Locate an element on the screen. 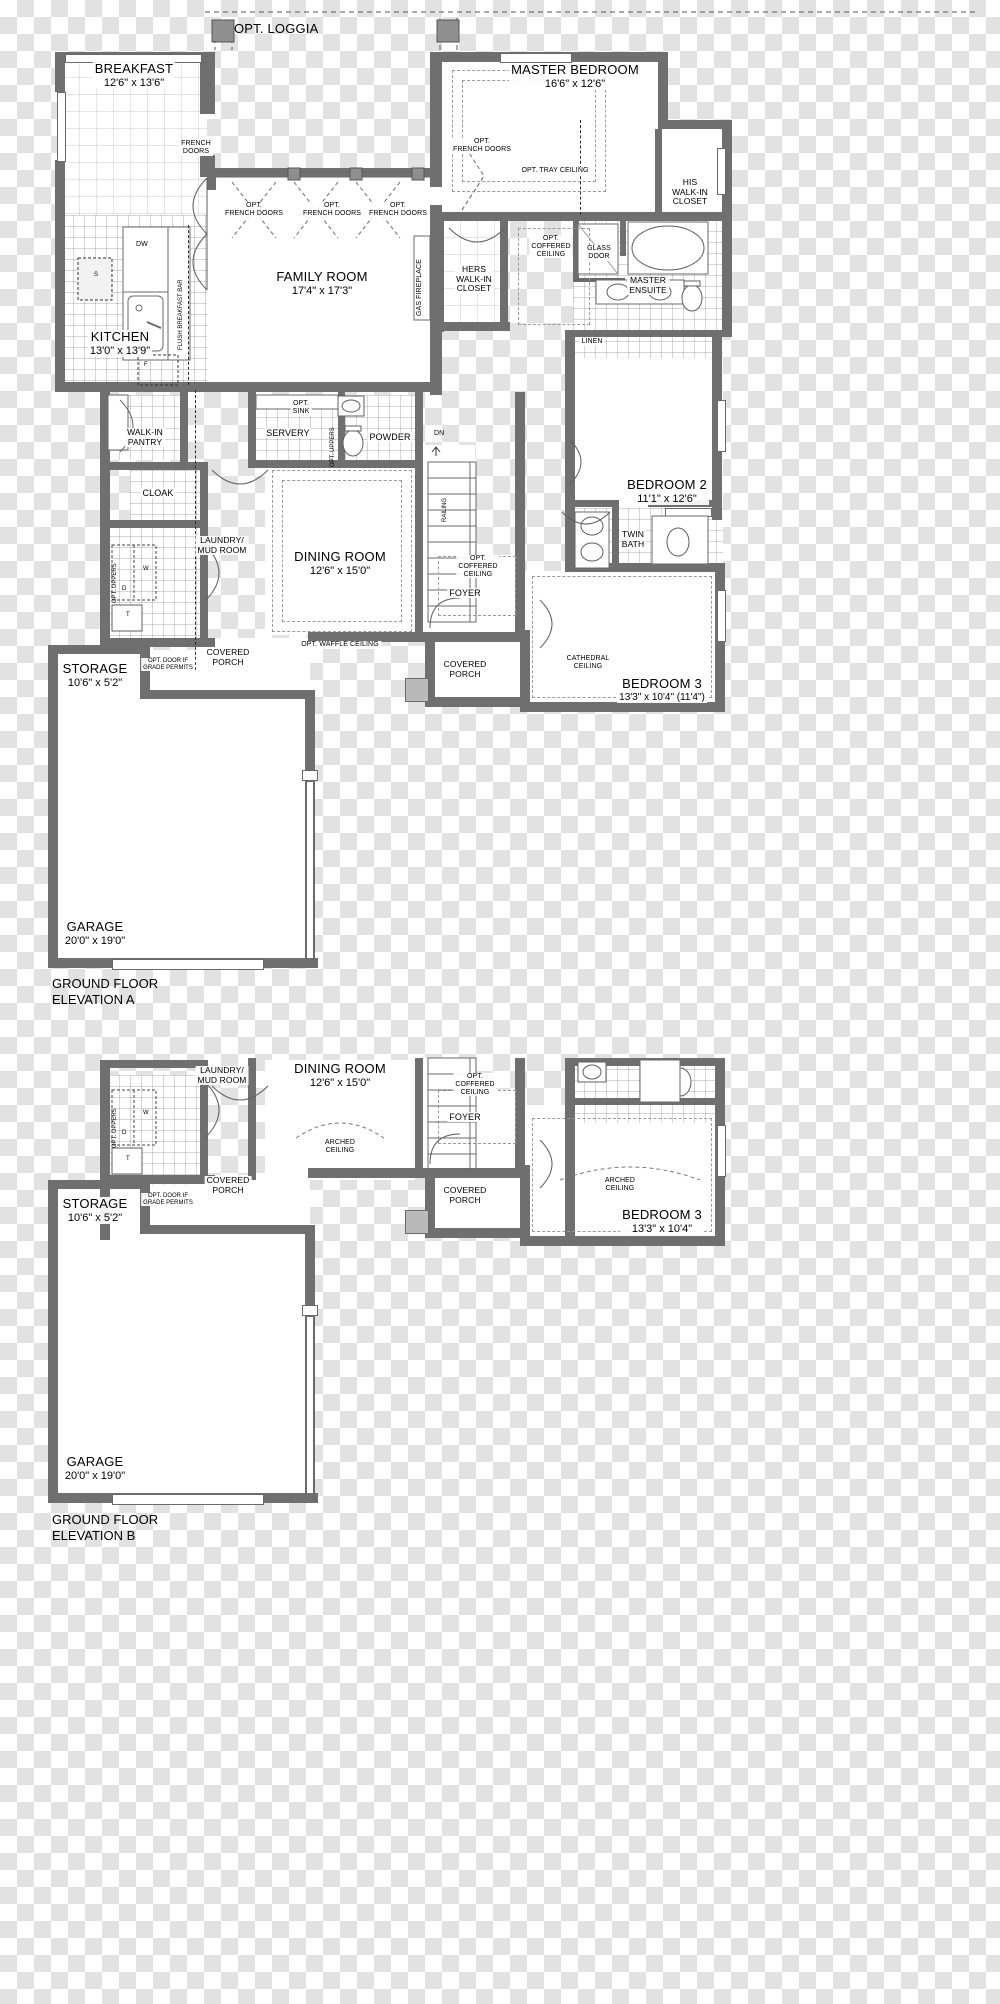 The height and width of the screenshot is (2004, 1000). opt-waffle-ceiling-label: OPT. WAFFLE CEILING is located at coordinates (340, 645).